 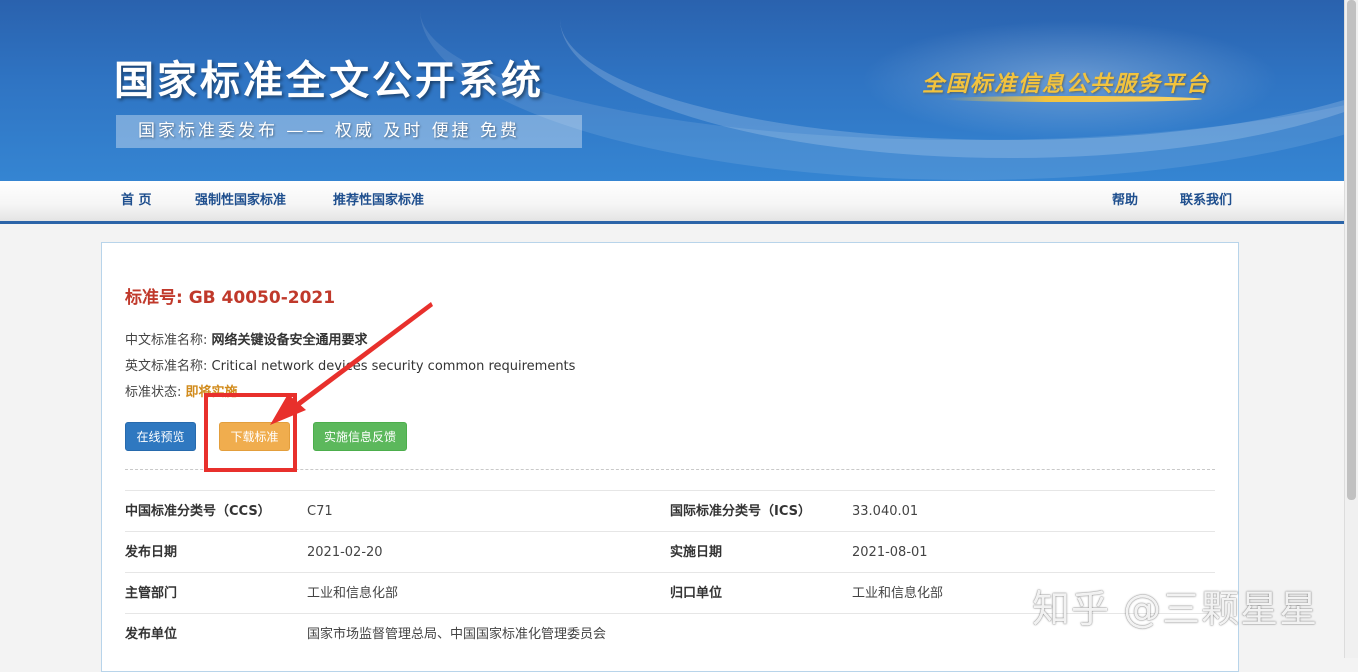 I want to click on page-scrollbar, so click(x=1351, y=329).